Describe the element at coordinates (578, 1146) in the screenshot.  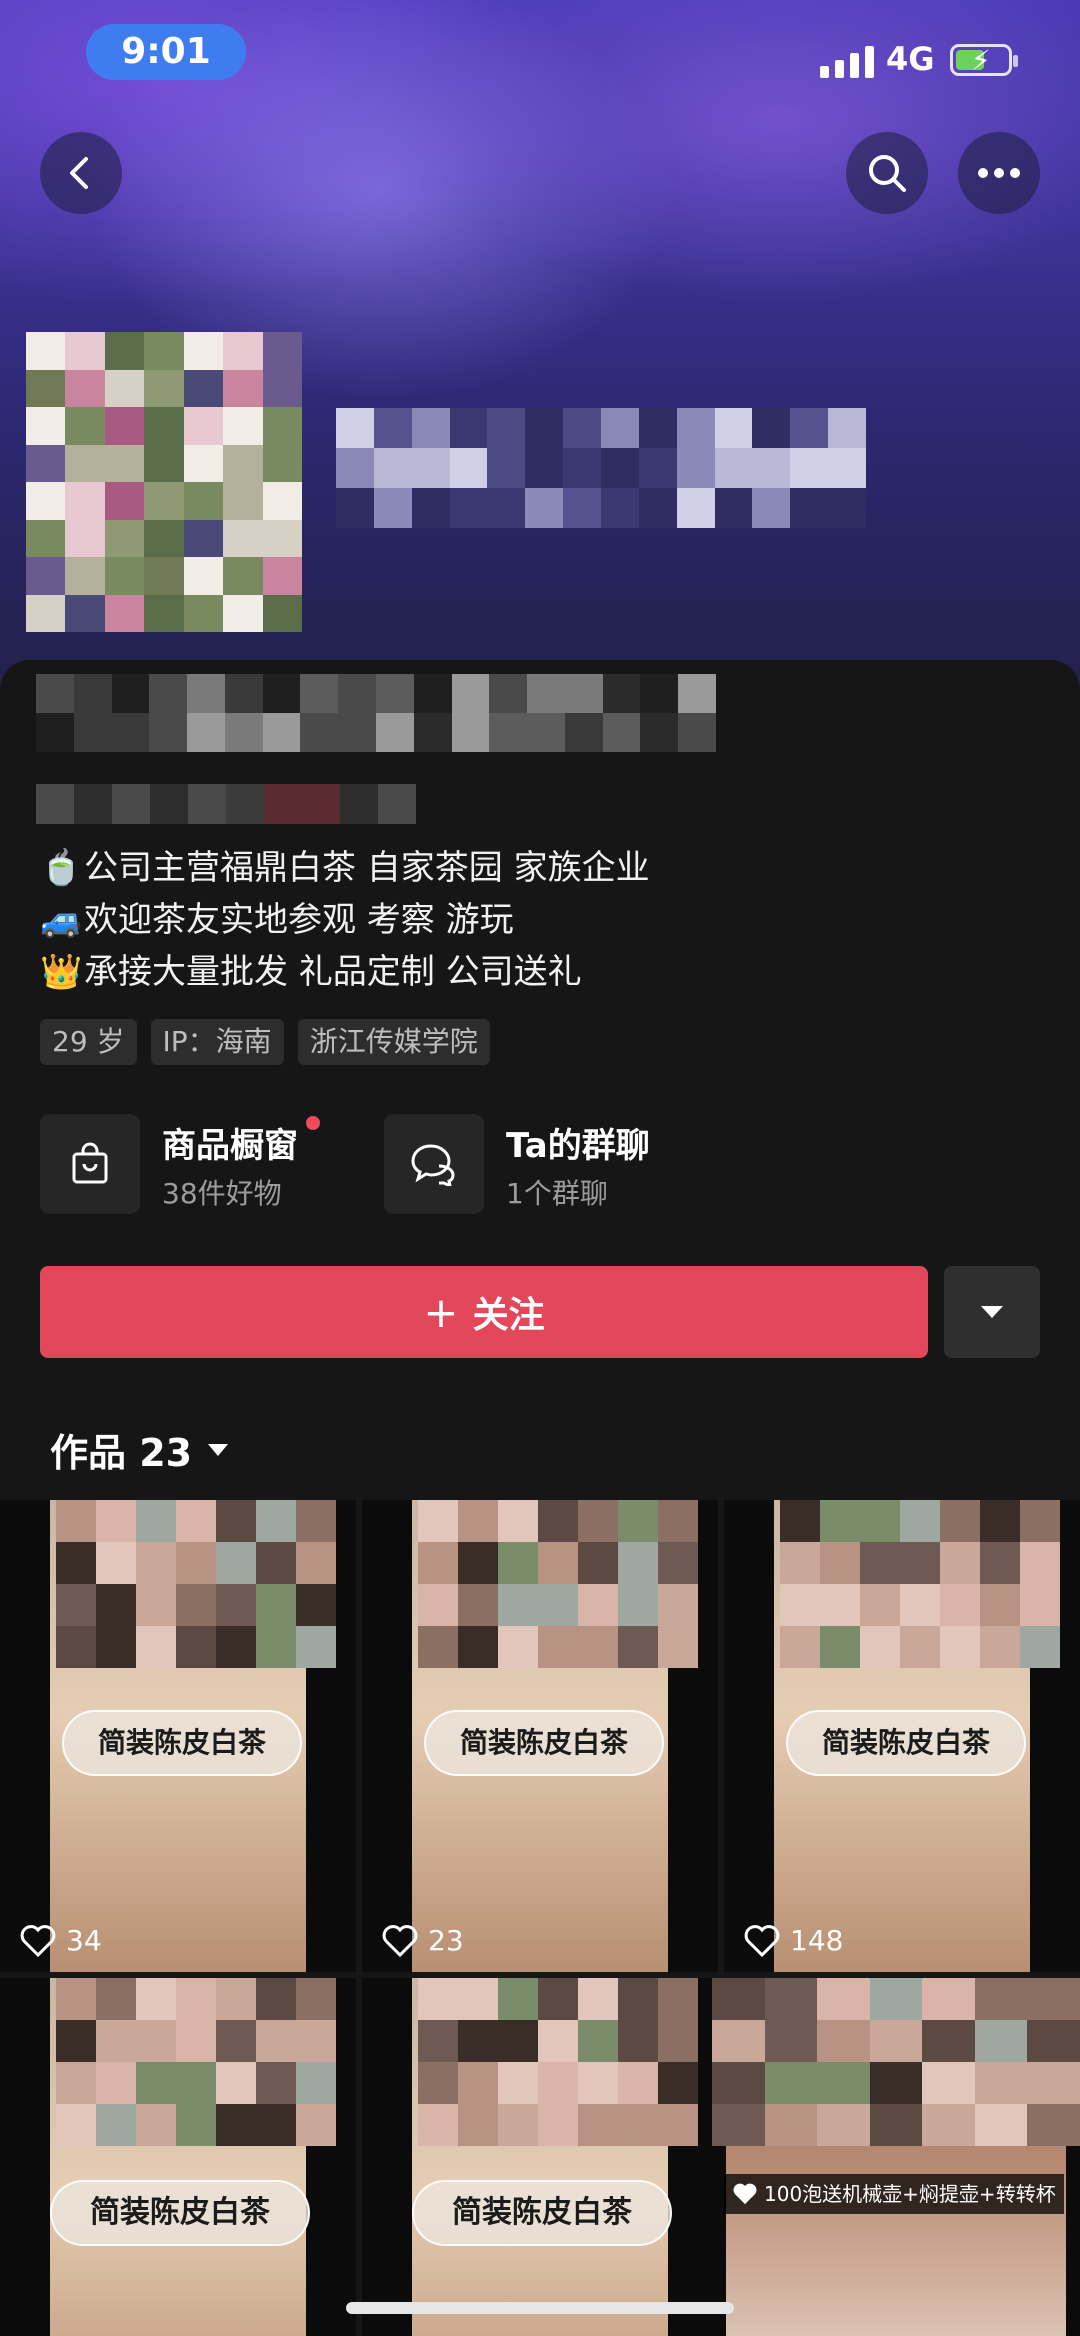
I see `group-chat-title: Ta的群聊` at that location.